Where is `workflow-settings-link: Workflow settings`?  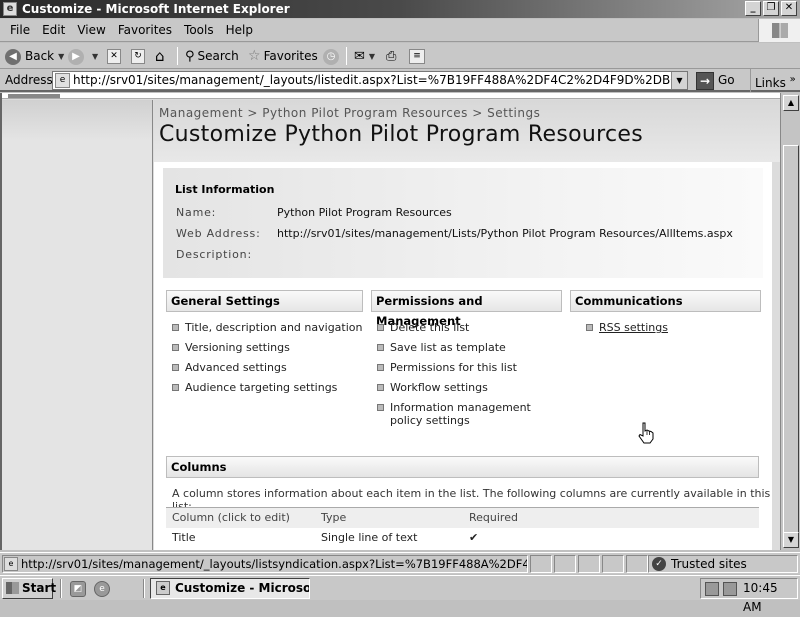
workflow-settings-link: Workflow settings is located at coordinates (439, 387).